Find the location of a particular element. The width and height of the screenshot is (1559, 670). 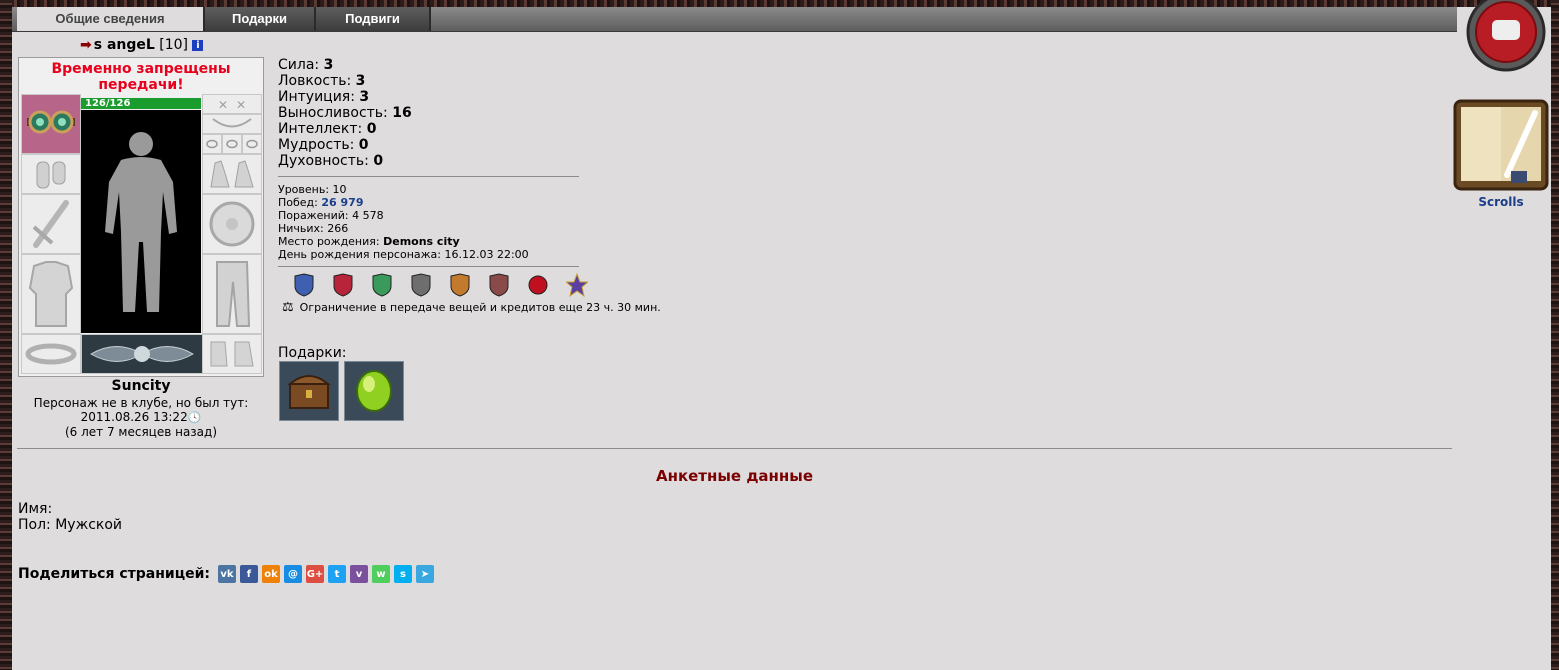

character-name: s angeL is located at coordinates (124, 45).